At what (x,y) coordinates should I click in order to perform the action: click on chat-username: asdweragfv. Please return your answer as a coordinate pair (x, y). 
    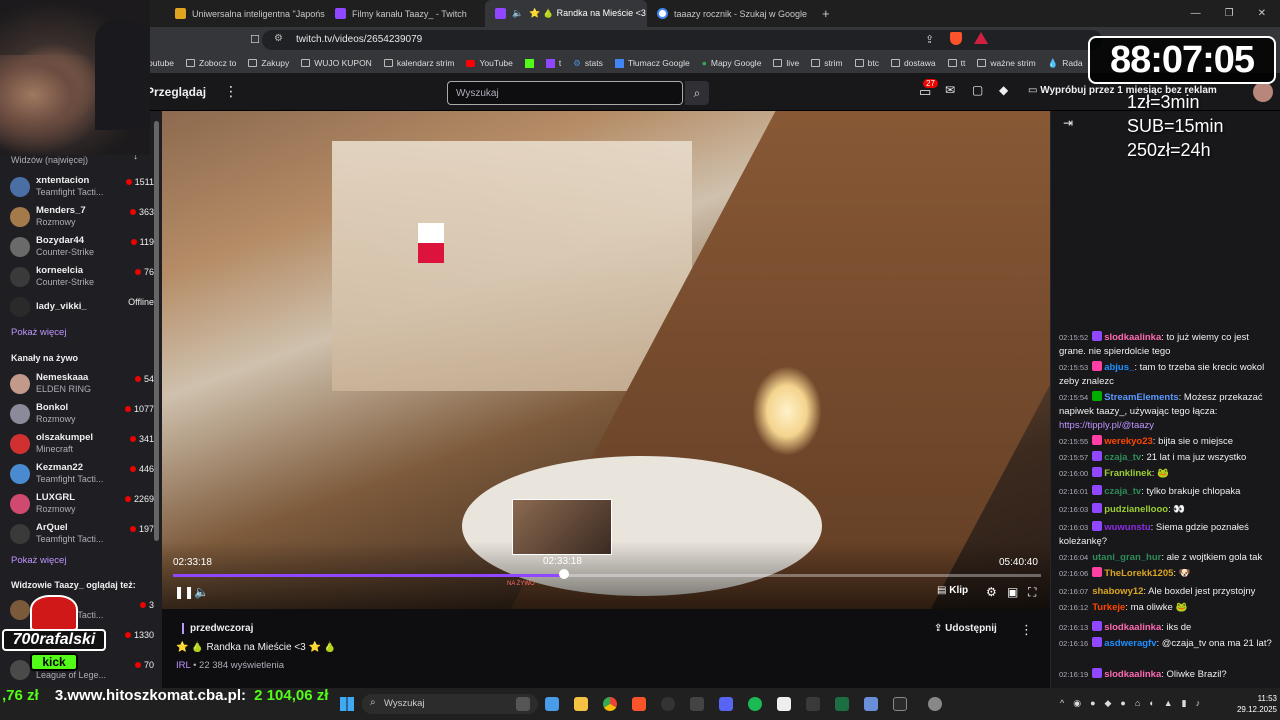
    Looking at the image, I should click on (1130, 643).